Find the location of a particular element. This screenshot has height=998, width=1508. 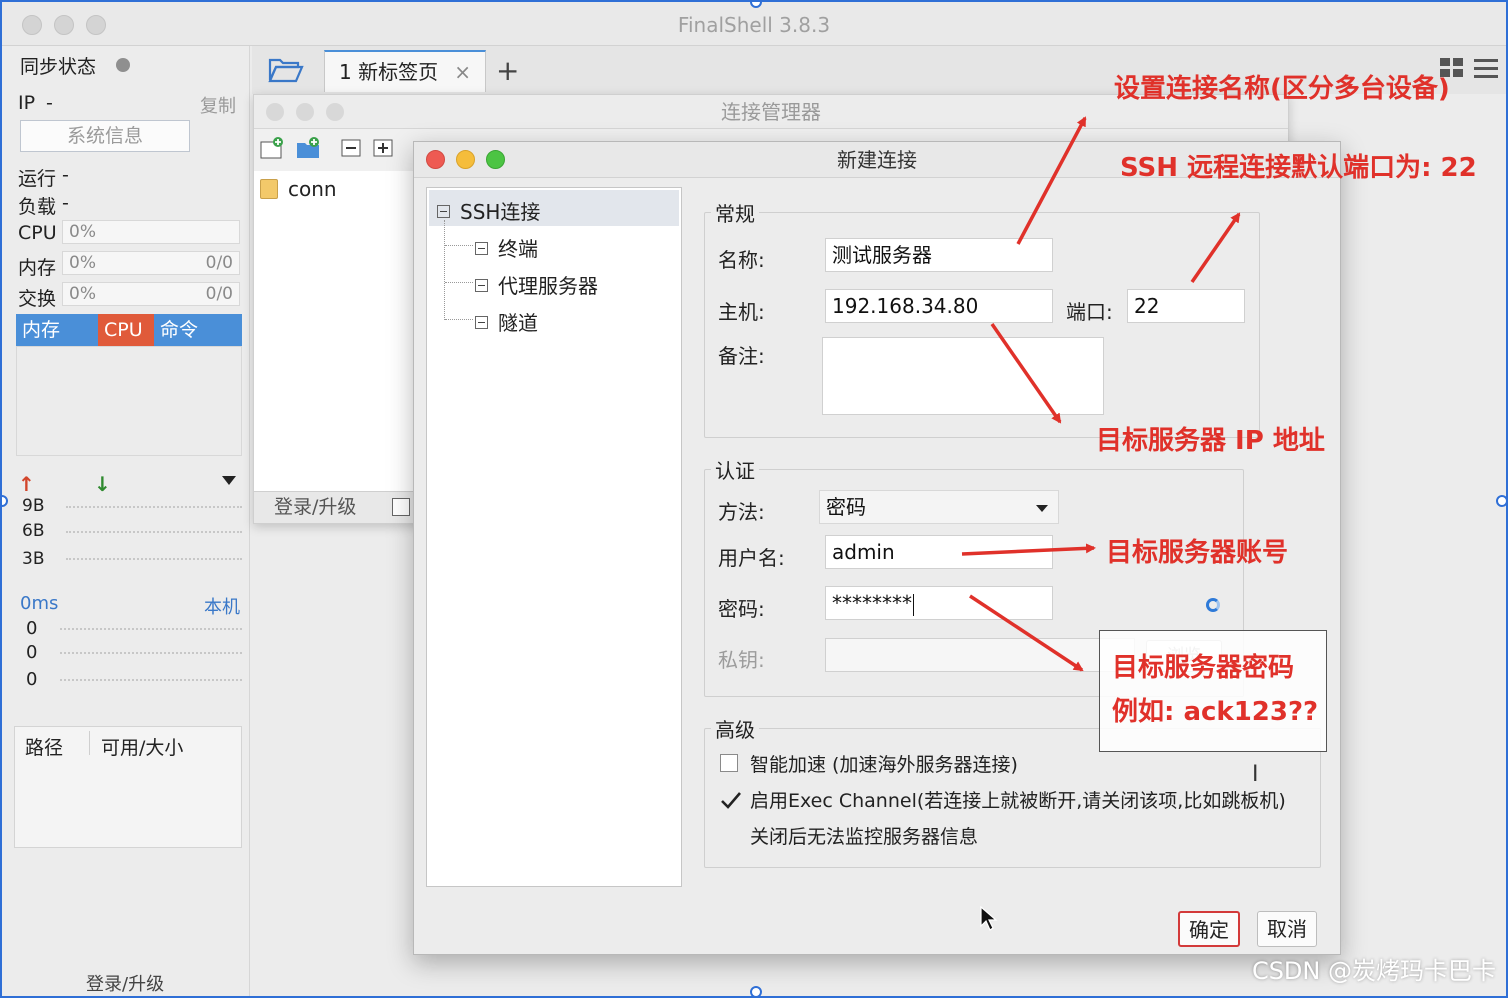

latency-tick: 0 is located at coordinates (32, 652).